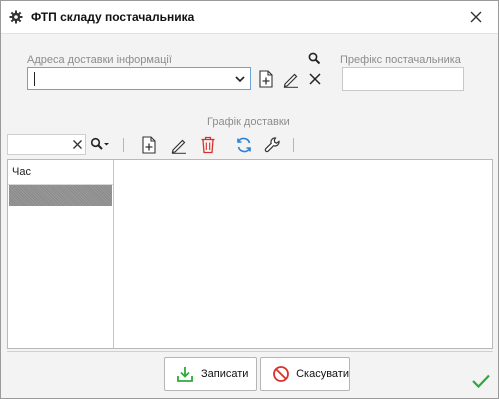 The height and width of the screenshot is (399, 499). I want to click on add-address-button, so click(266, 79).